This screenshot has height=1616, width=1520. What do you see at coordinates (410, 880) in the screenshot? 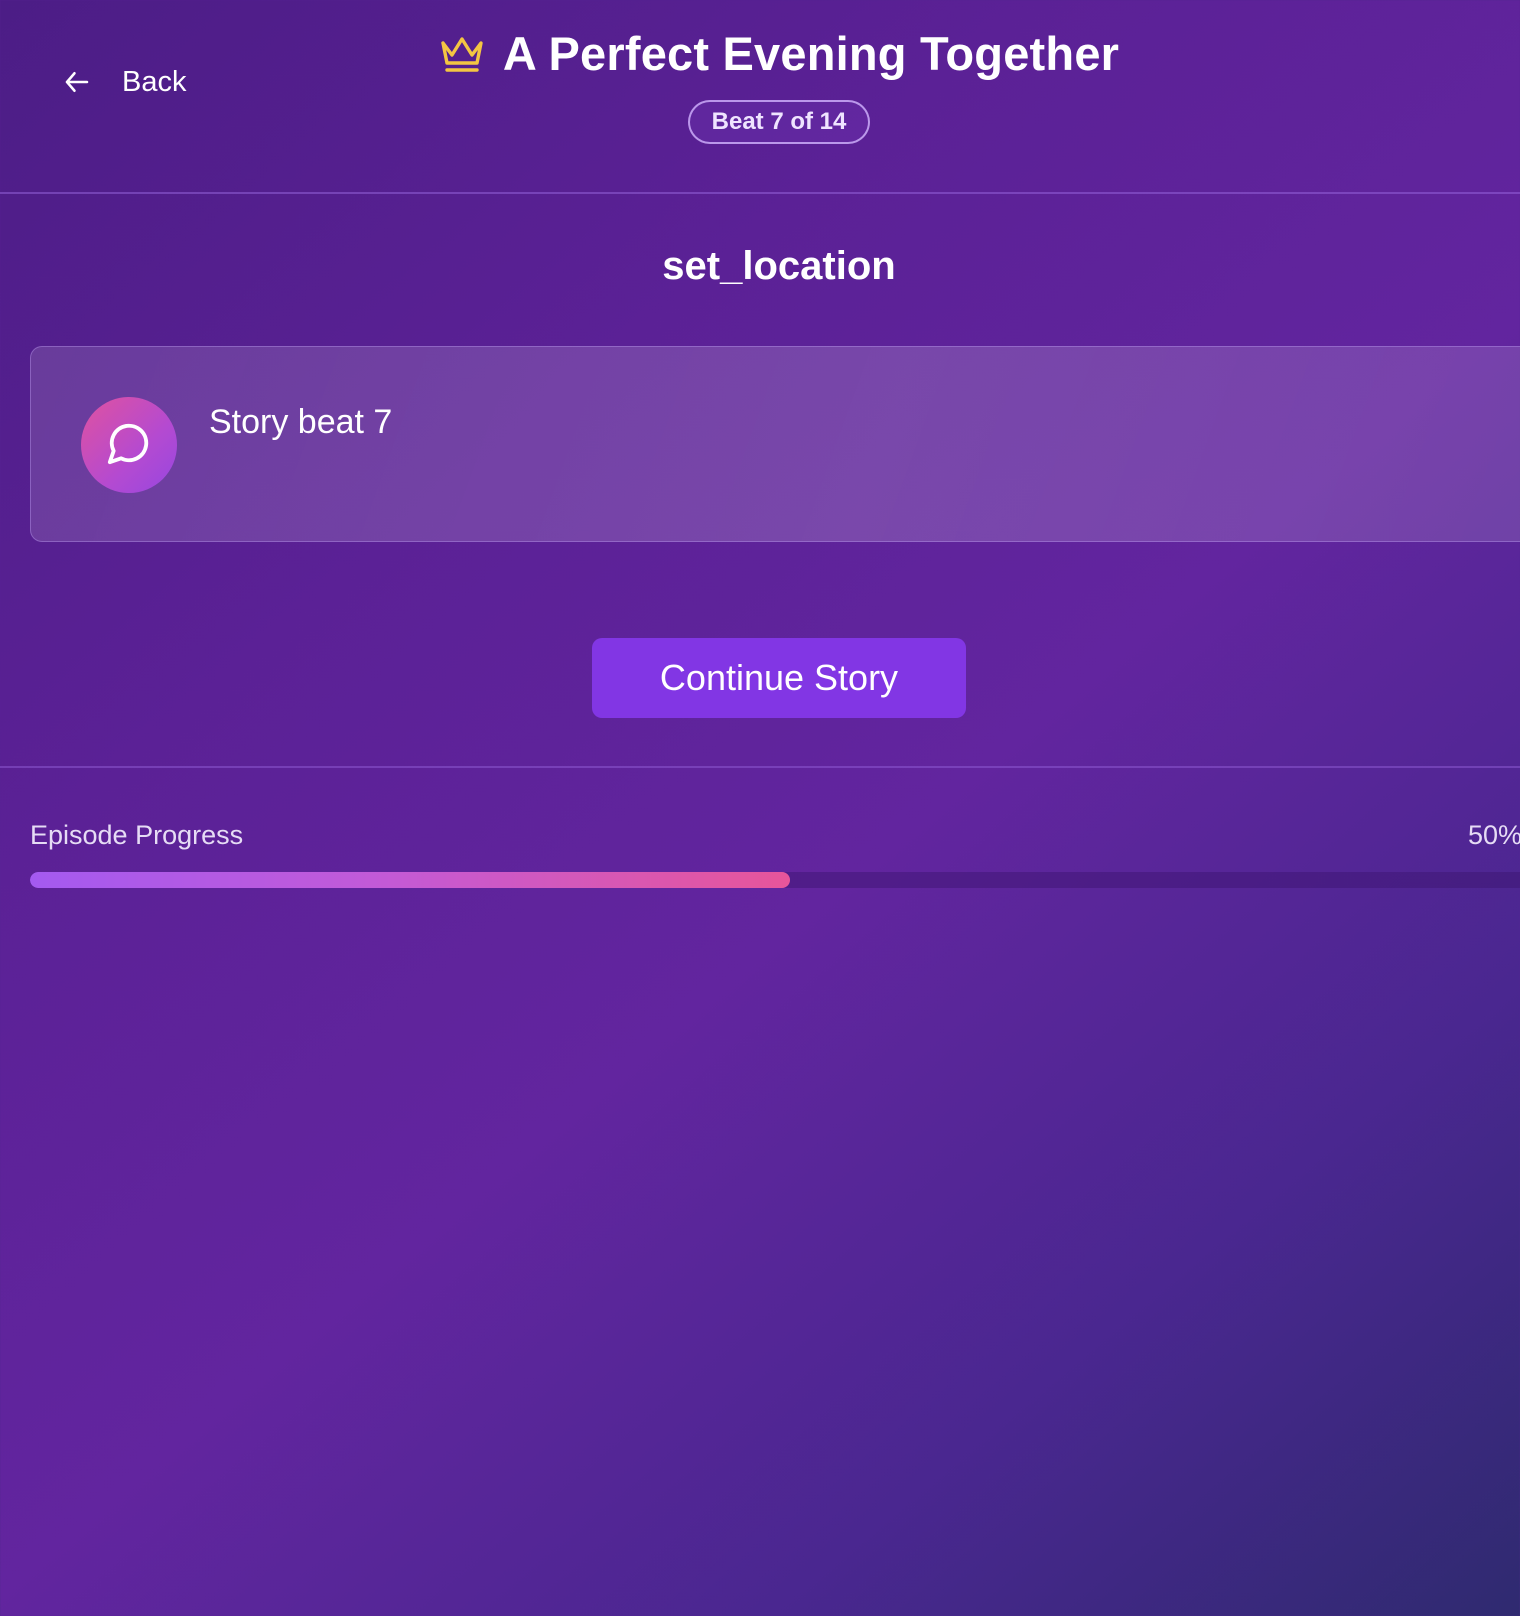
I see `progress-fill` at bounding box center [410, 880].